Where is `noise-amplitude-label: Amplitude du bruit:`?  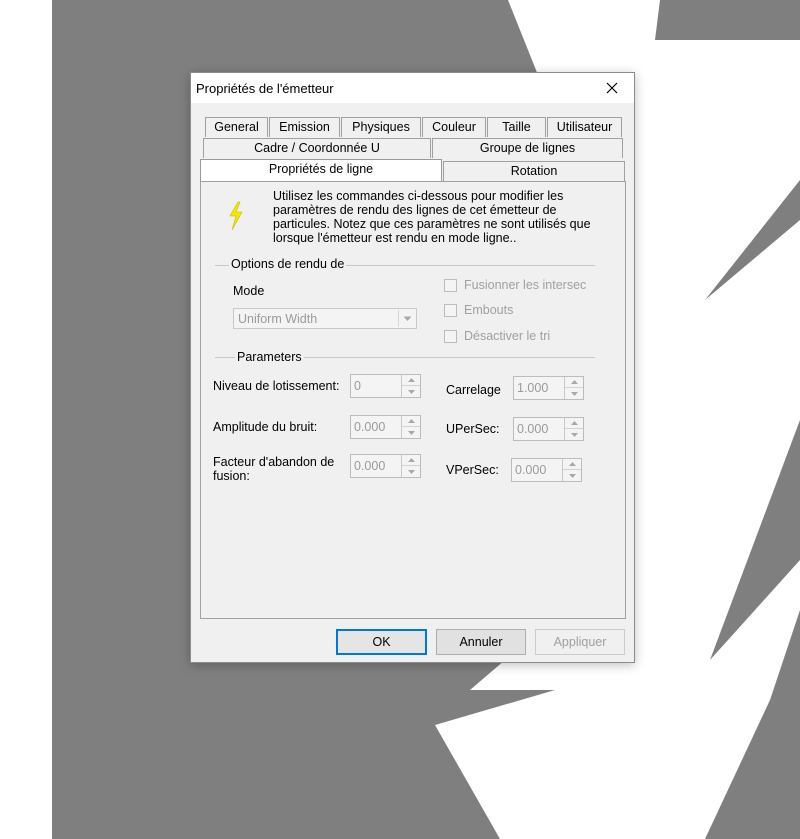 noise-amplitude-label: Amplitude du bruit: is located at coordinates (265, 427).